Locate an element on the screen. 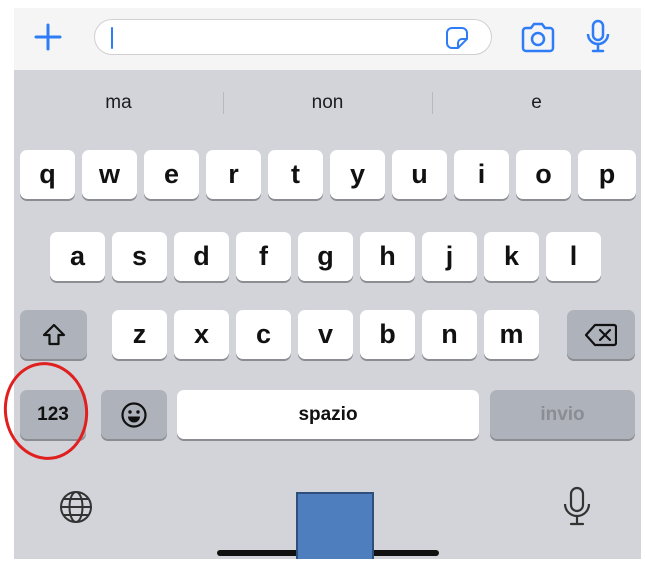 The height and width of the screenshot is (561, 645). shift-icon is located at coordinates (53, 334).